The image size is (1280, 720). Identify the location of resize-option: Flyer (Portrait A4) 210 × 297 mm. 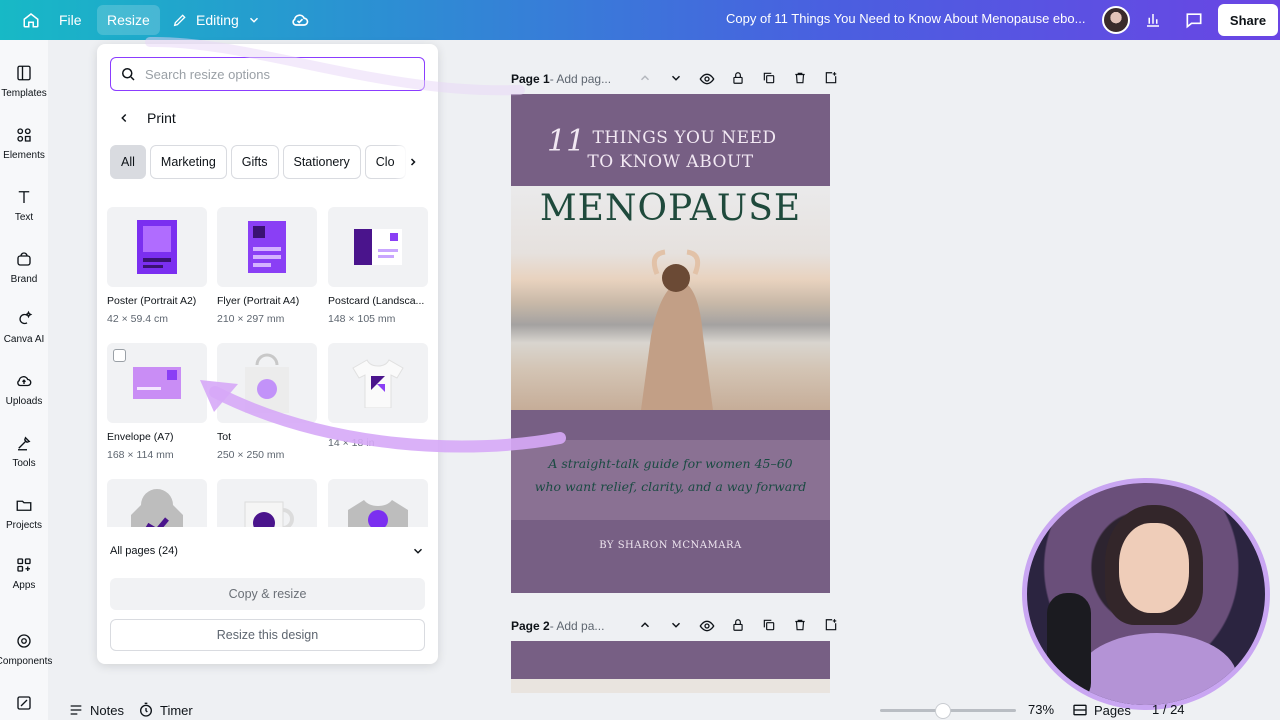
(267, 266).